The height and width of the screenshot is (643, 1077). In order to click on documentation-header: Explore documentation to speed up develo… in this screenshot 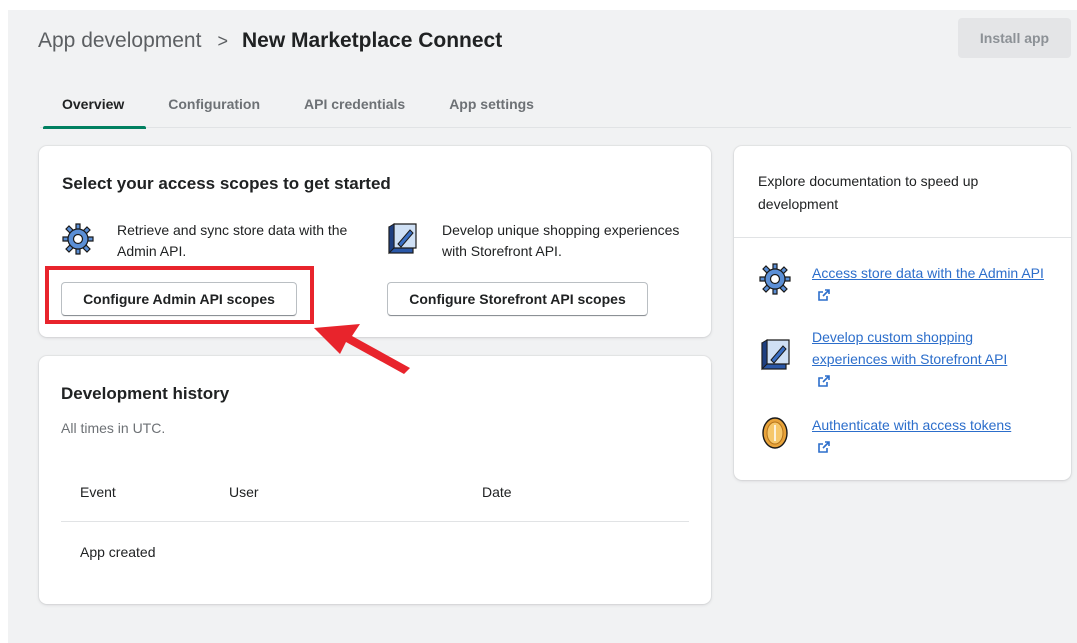, I will do `click(868, 192)`.